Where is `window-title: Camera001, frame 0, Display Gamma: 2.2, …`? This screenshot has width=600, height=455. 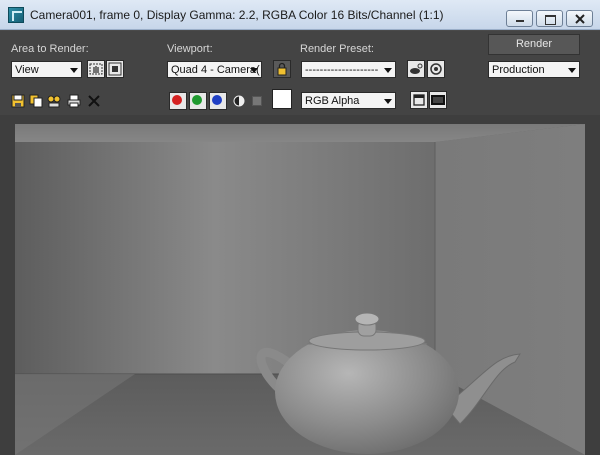 window-title: Camera001, frame 0, Display Gamma: 2.2, … is located at coordinates (237, 15).